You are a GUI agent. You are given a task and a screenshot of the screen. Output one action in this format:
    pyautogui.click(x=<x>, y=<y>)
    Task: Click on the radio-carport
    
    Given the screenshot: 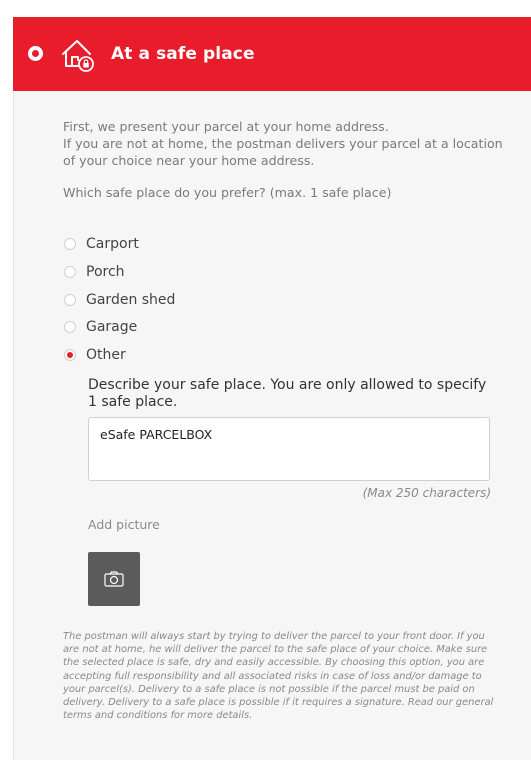 What is the action you would take?
    pyautogui.click(x=70, y=244)
    